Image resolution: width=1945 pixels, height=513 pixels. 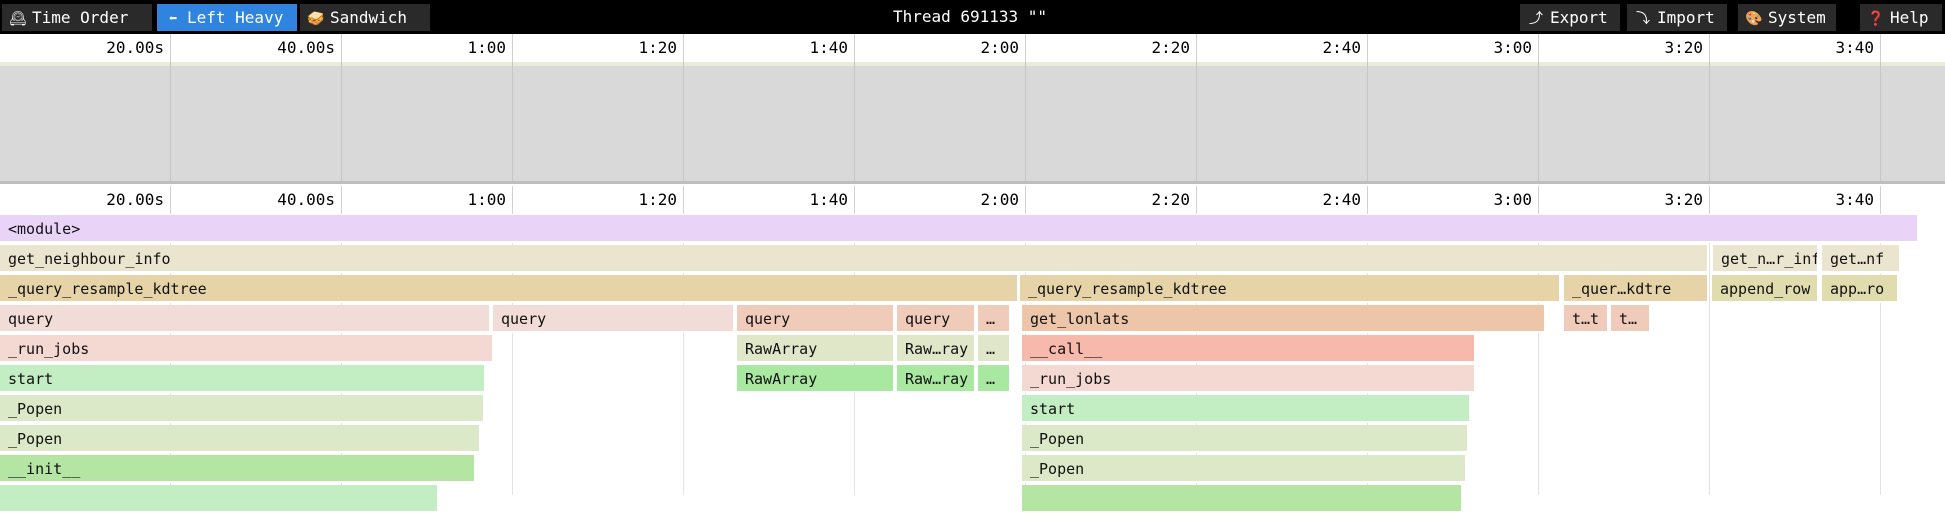 What do you see at coordinates (1876, 19) in the screenshot?
I see `help-icon: ❓` at bounding box center [1876, 19].